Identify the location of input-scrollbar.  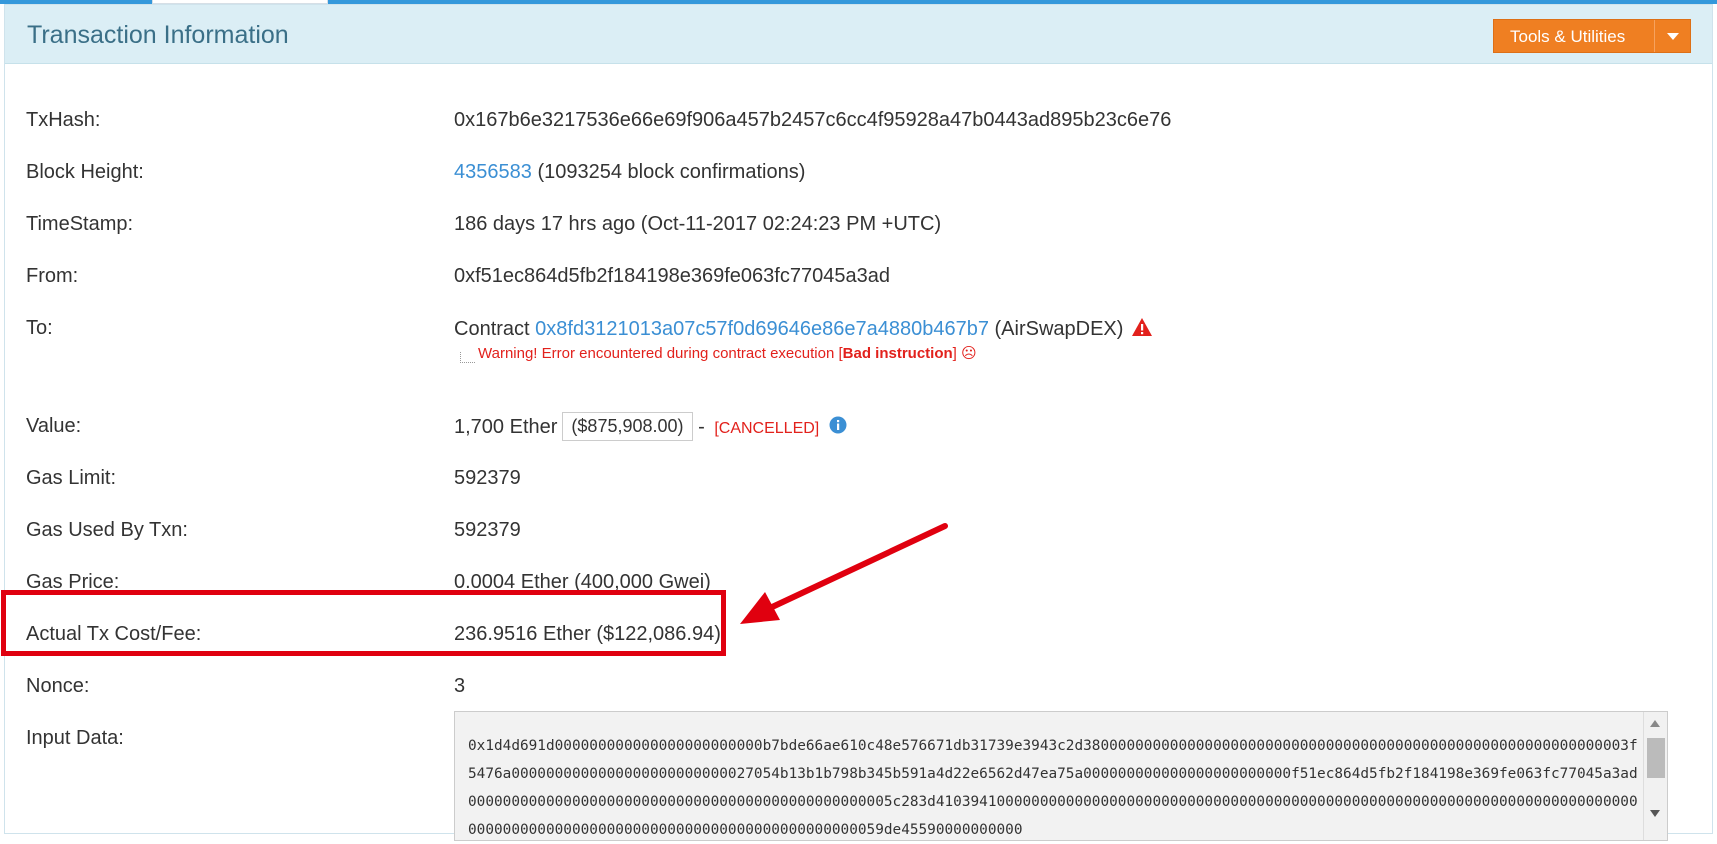
(1655, 776).